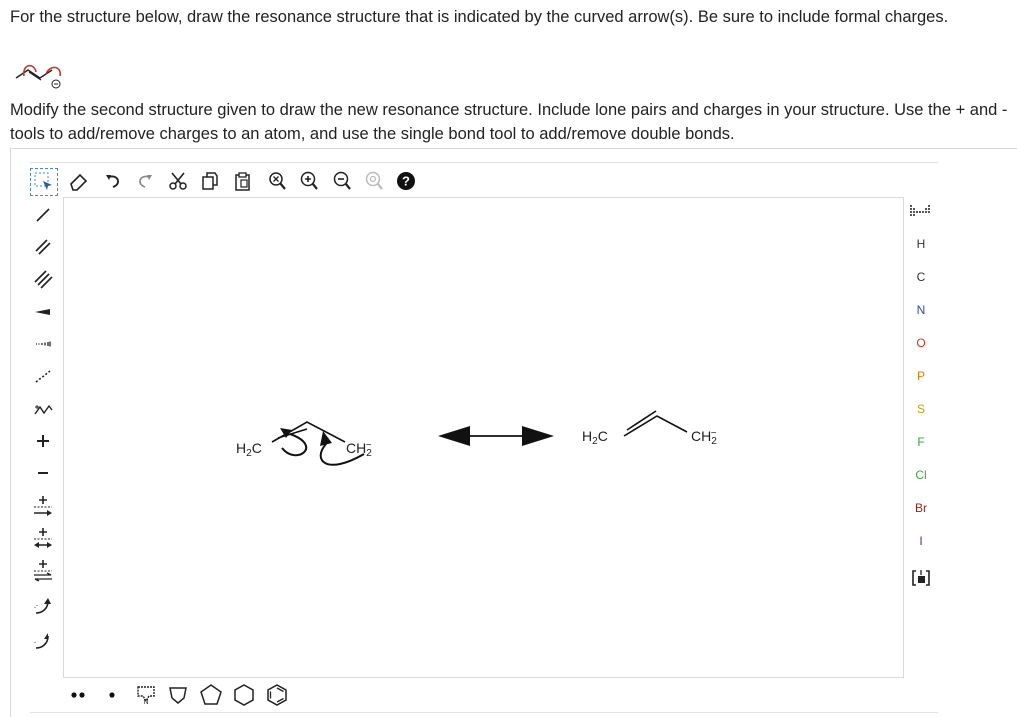 The width and height of the screenshot is (1017, 717). What do you see at coordinates (145, 702) in the screenshot?
I see `svg-text: N` at bounding box center [145, 702].